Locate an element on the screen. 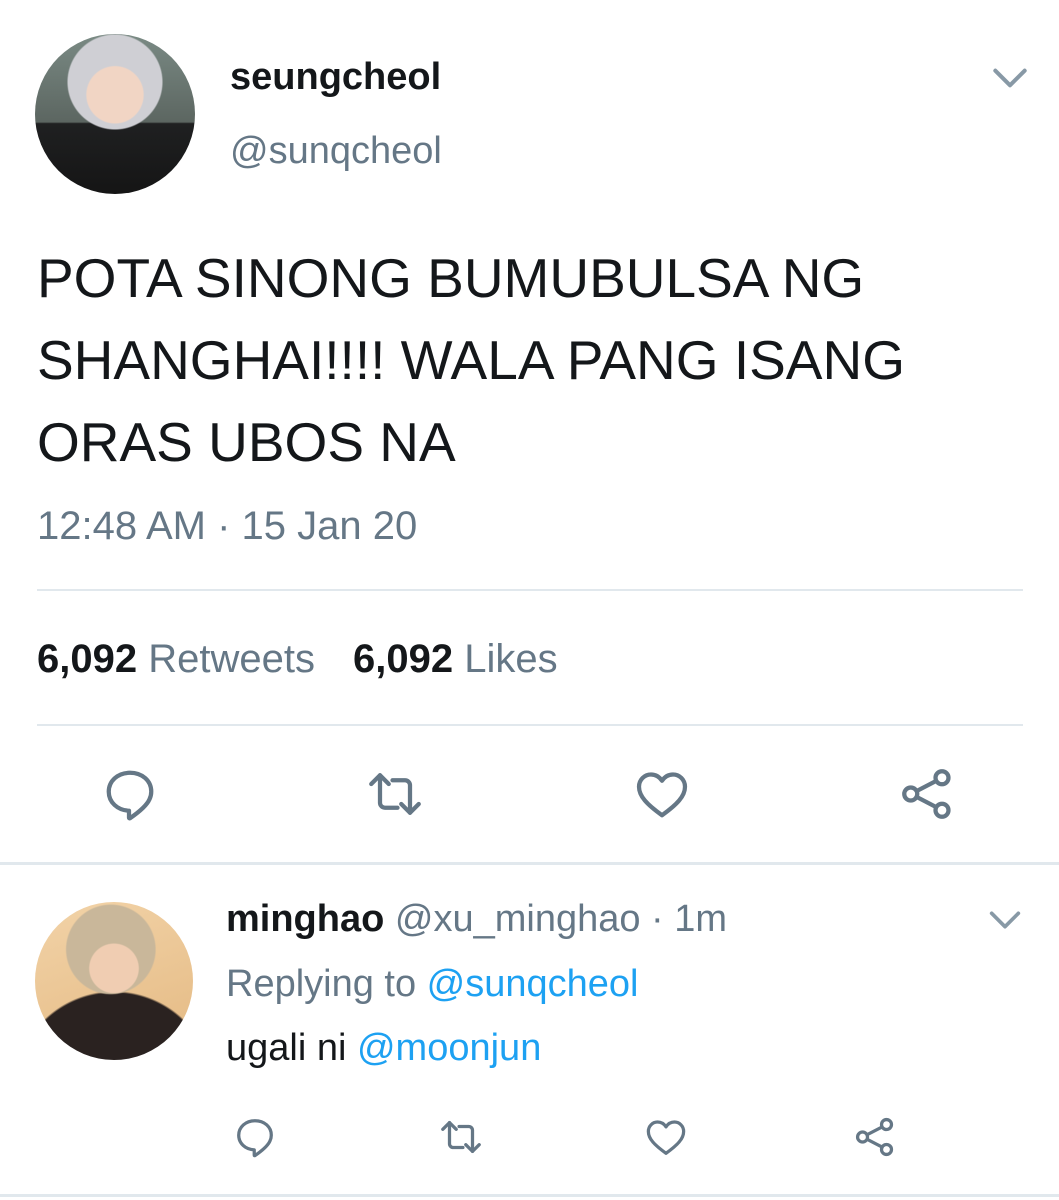 This screenshot has height=1200, width=1059. retweets-label: Retweets is located at coordinates (231, 659).